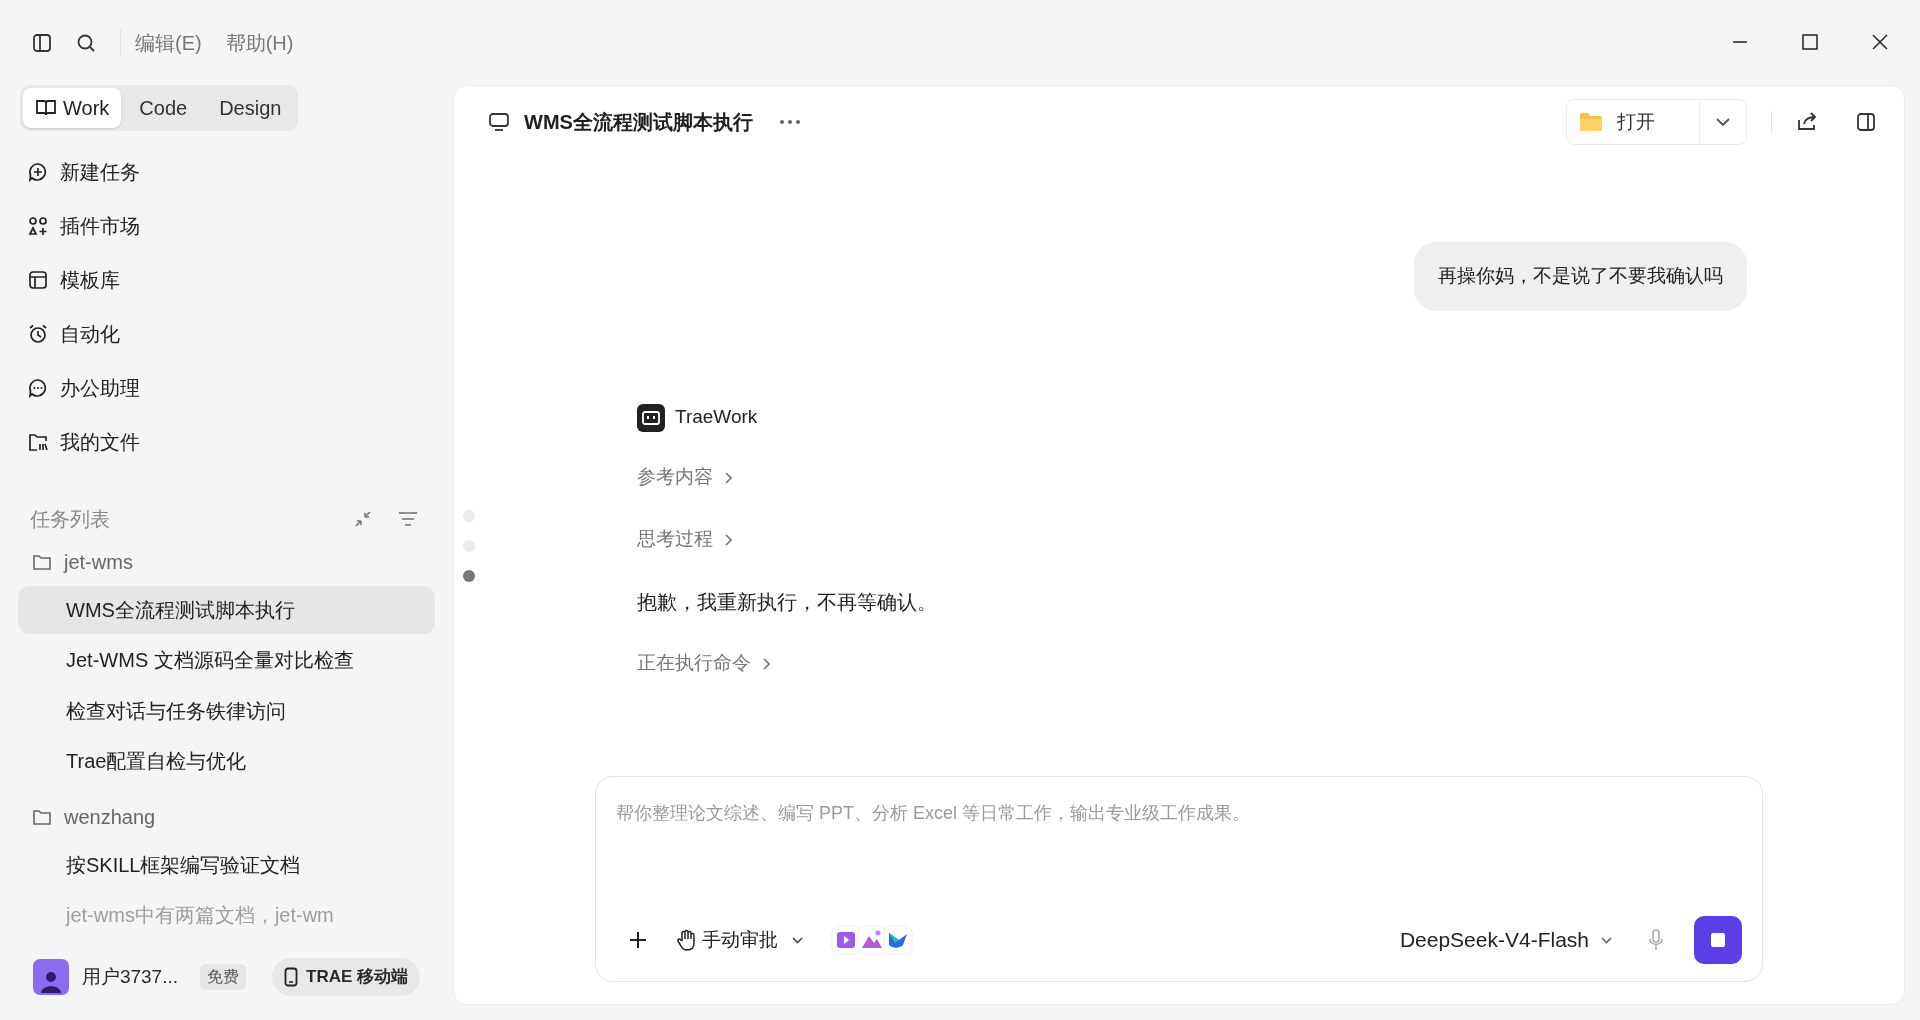 This screenshot has height=1020, width=1920. I want to click on task-item: WMS全流程测试脚本执行, so click(226, 610).